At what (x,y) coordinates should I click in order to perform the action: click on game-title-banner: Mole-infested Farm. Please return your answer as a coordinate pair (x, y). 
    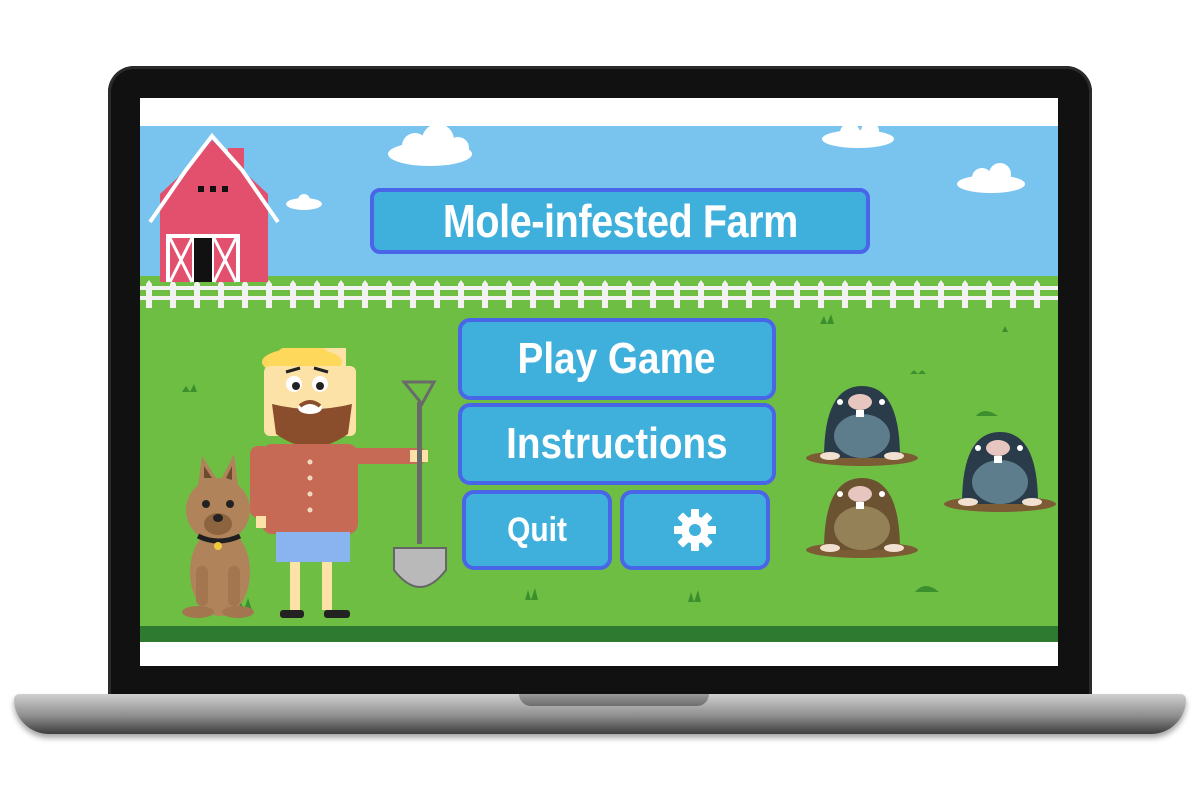
    Looking at the image, I should click on (620, 221).